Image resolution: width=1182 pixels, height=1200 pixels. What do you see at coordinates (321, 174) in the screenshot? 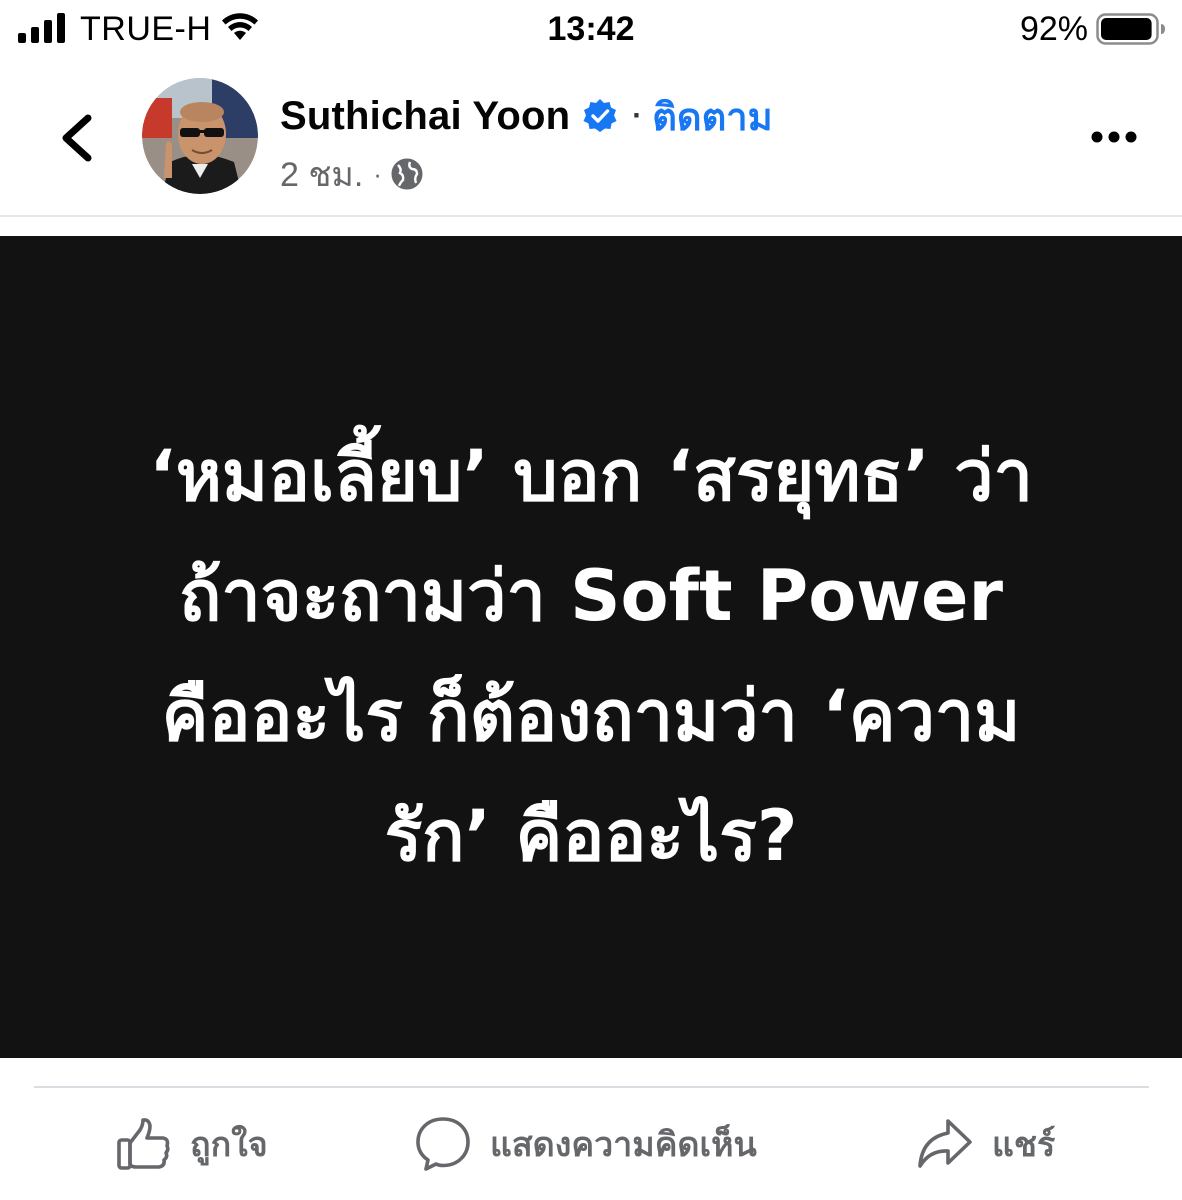
I see `post-timestamp: 2 ชม.` at bounding box center [321, 174].